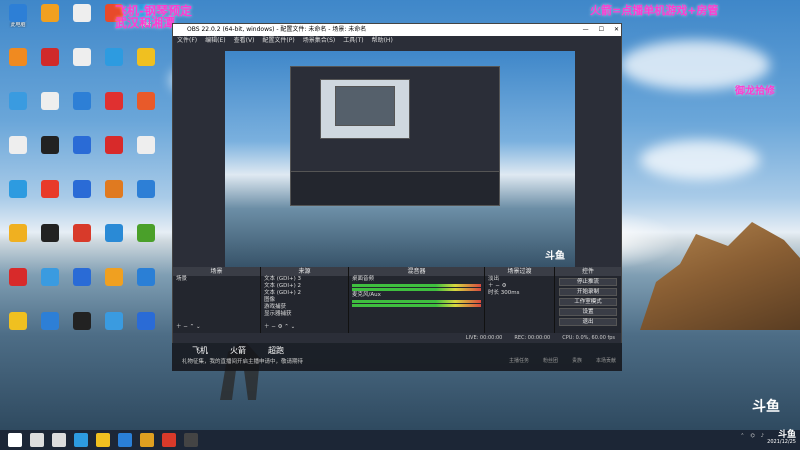 The image size is (800, 450). What do you see at coordinates (15, 440) in the screenshot?
I see `windows-start-icon` at bounding box center [15, 440].